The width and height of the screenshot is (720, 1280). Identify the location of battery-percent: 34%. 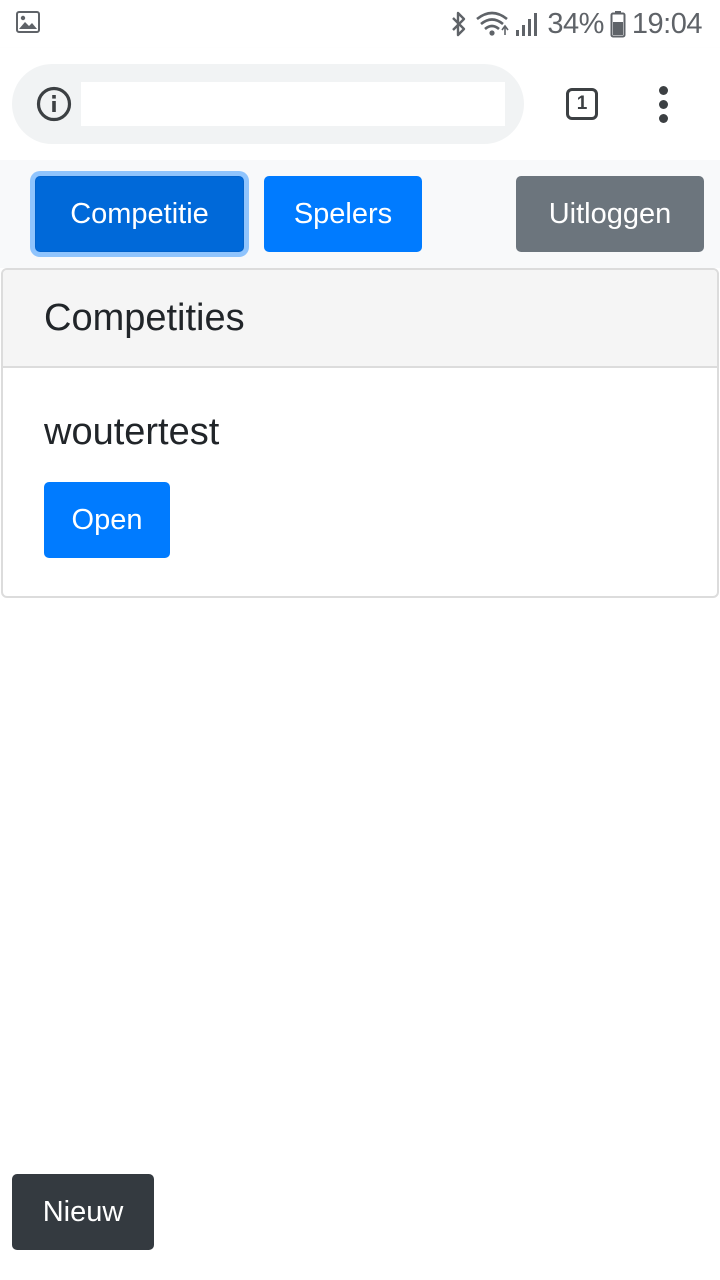
(575, 23).